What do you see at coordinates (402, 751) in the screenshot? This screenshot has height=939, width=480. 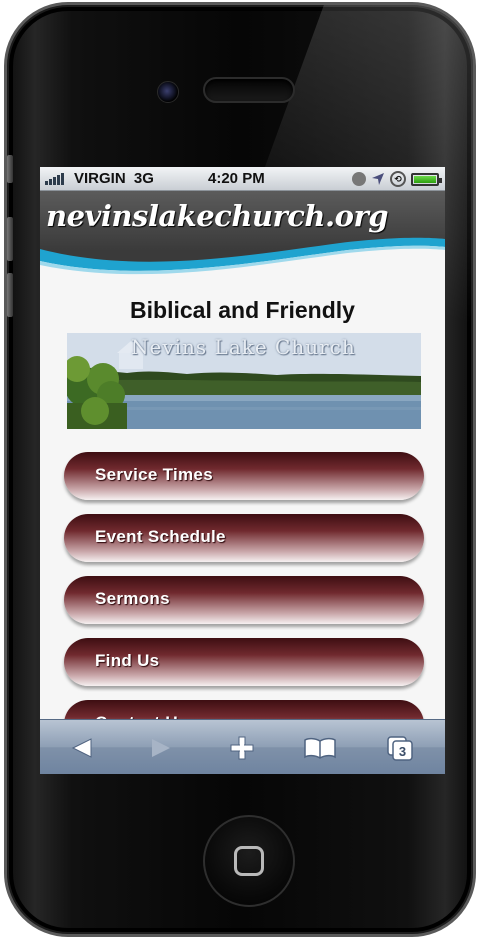 I see `tabs-count: 3` at bounding box center [402, 751].